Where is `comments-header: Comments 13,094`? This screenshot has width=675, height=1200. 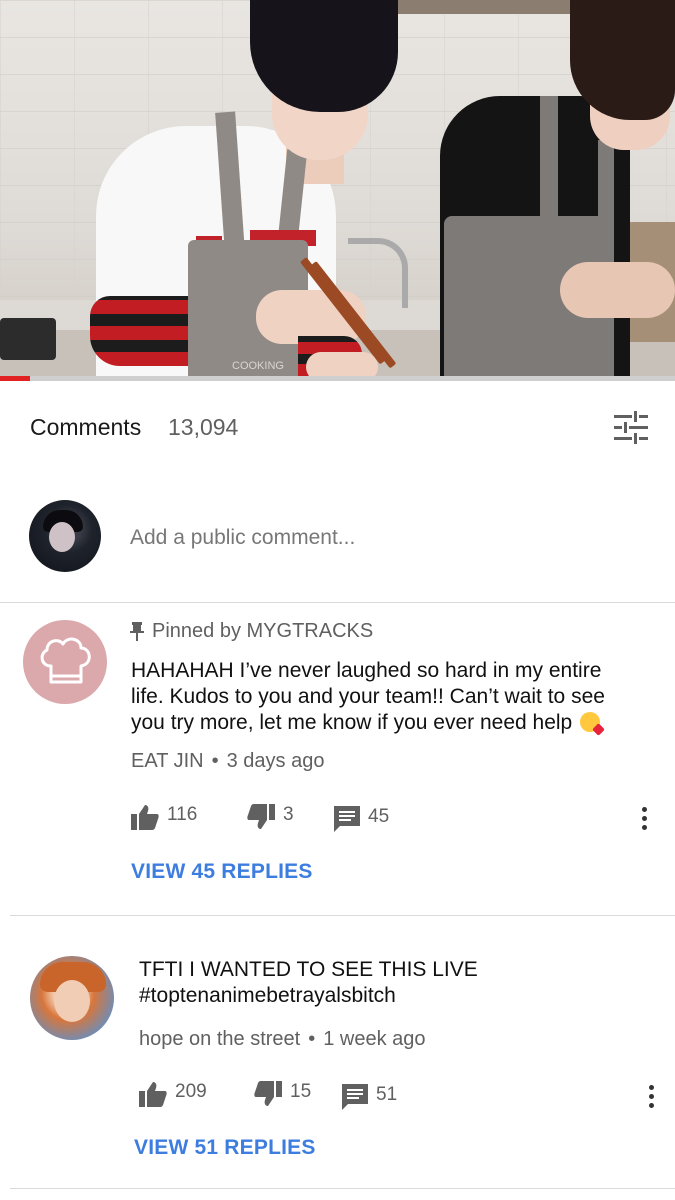 comments-header: Comments 13,094 is located at coordinates (340, 428).